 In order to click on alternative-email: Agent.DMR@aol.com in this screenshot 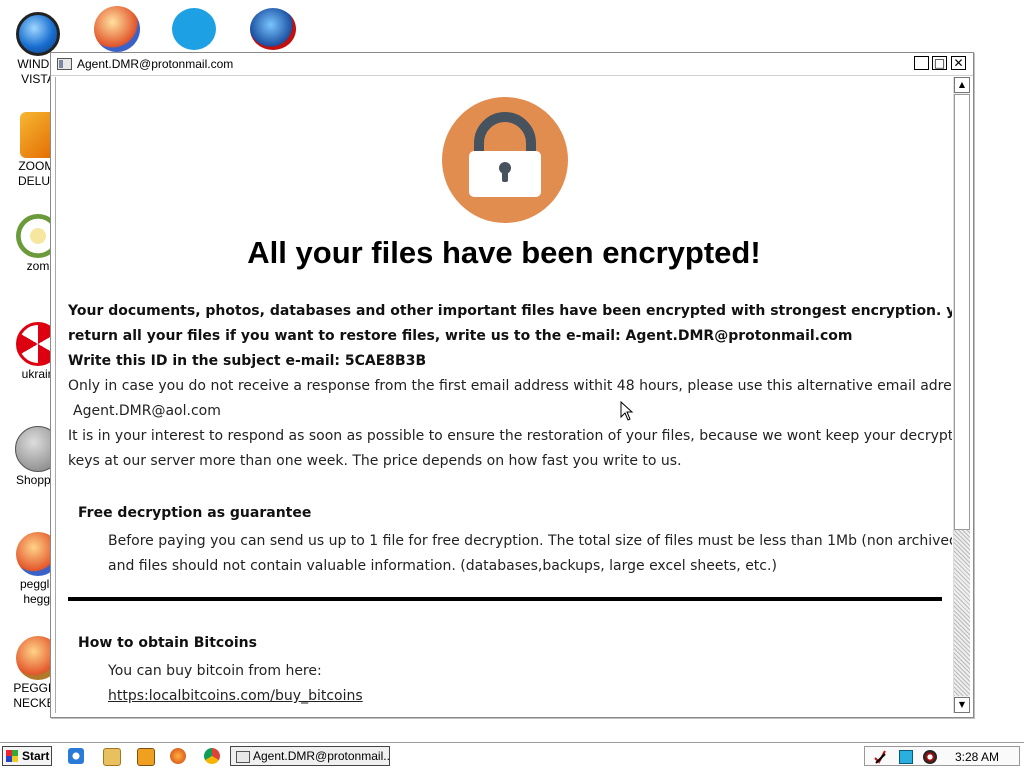, I will do `click(147, 411)`.